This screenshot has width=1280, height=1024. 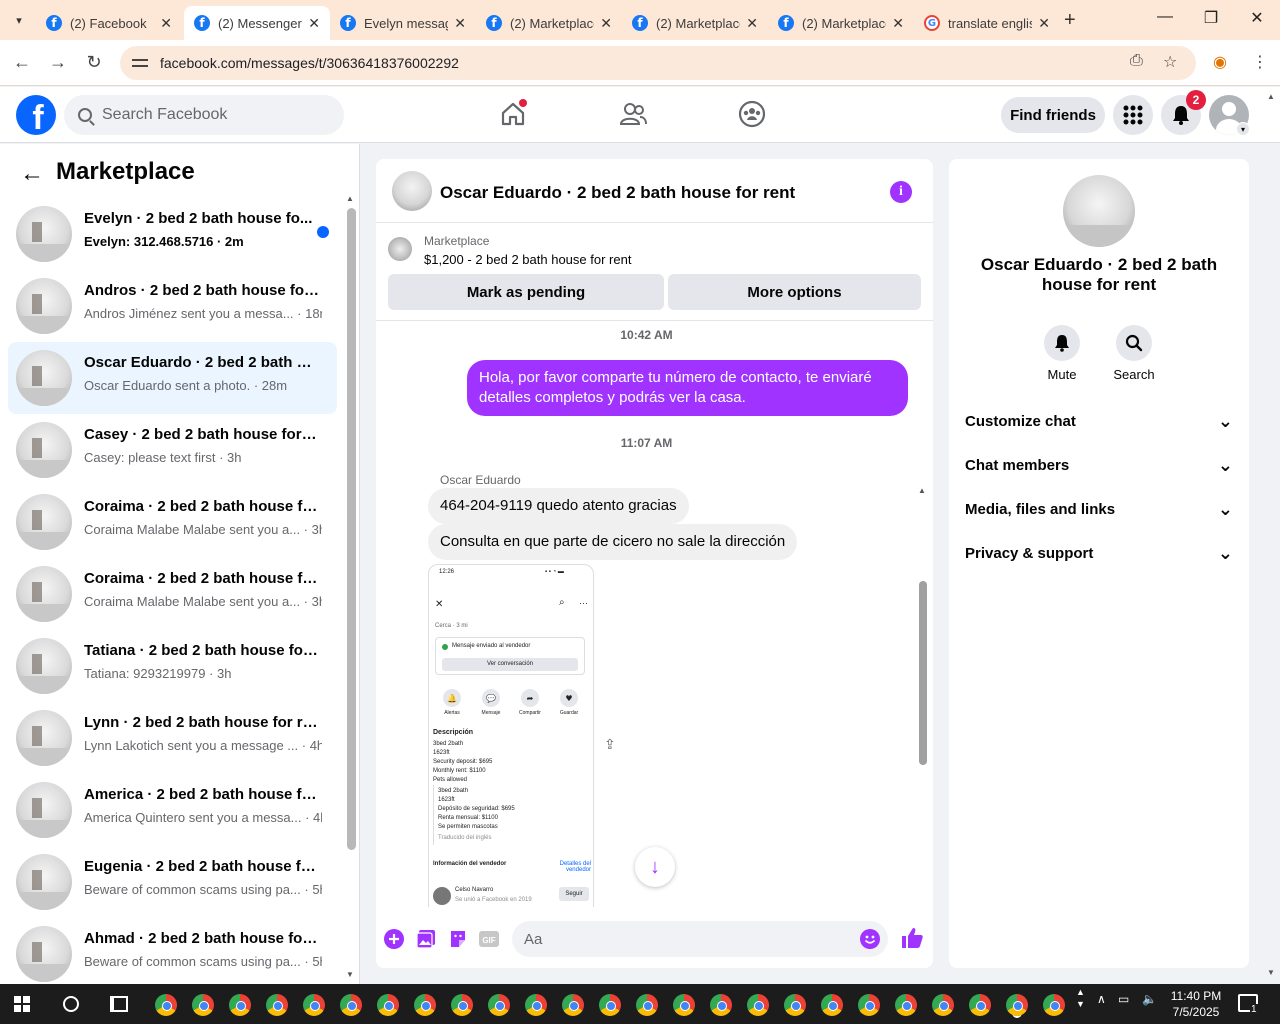 What do you see at coordinates (1243, 129) in the screenshot?
I see `account-chevron-icon: ▾` at bounding box center [1243, 129].